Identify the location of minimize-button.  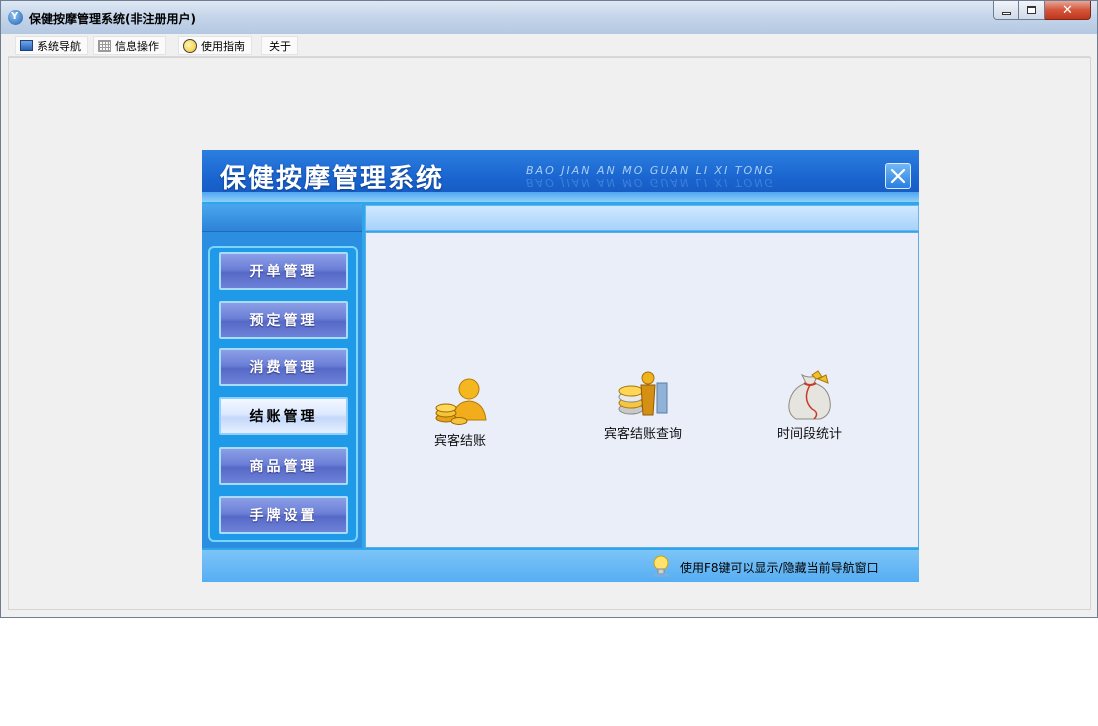
(1006, 10).